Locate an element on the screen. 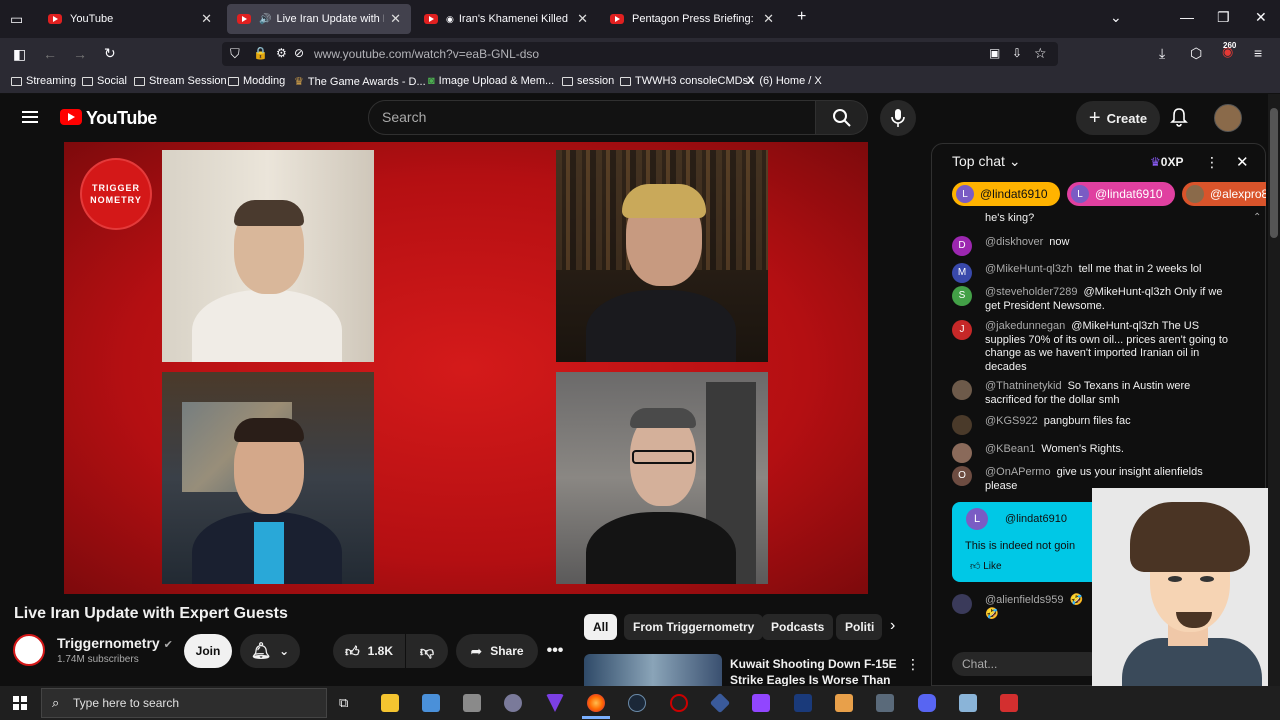 Image resolution: width=1280 pixels, height=720 pixels. join-button: Join is located at coordinates (208, 651).